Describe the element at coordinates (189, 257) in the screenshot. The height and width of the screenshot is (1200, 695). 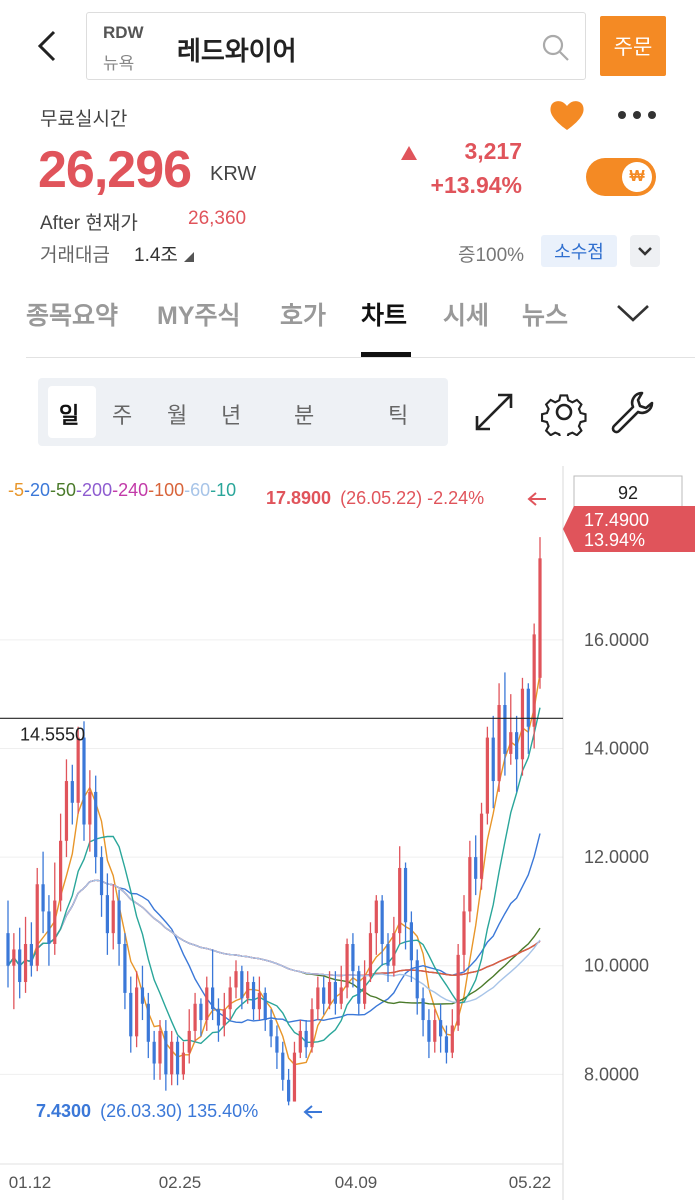
I see `corner-triangle-icon` at that location.